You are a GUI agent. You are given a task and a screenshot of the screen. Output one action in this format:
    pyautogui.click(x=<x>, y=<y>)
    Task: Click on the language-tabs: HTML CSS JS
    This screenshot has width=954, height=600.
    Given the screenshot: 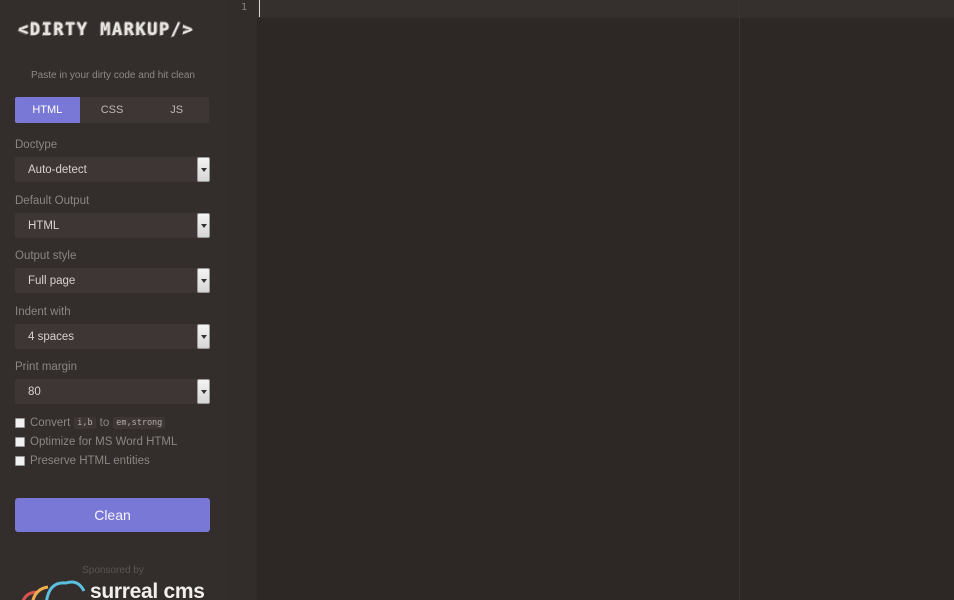 What is the action you would take?
    pyautogui.click(x=112, y=110)
    